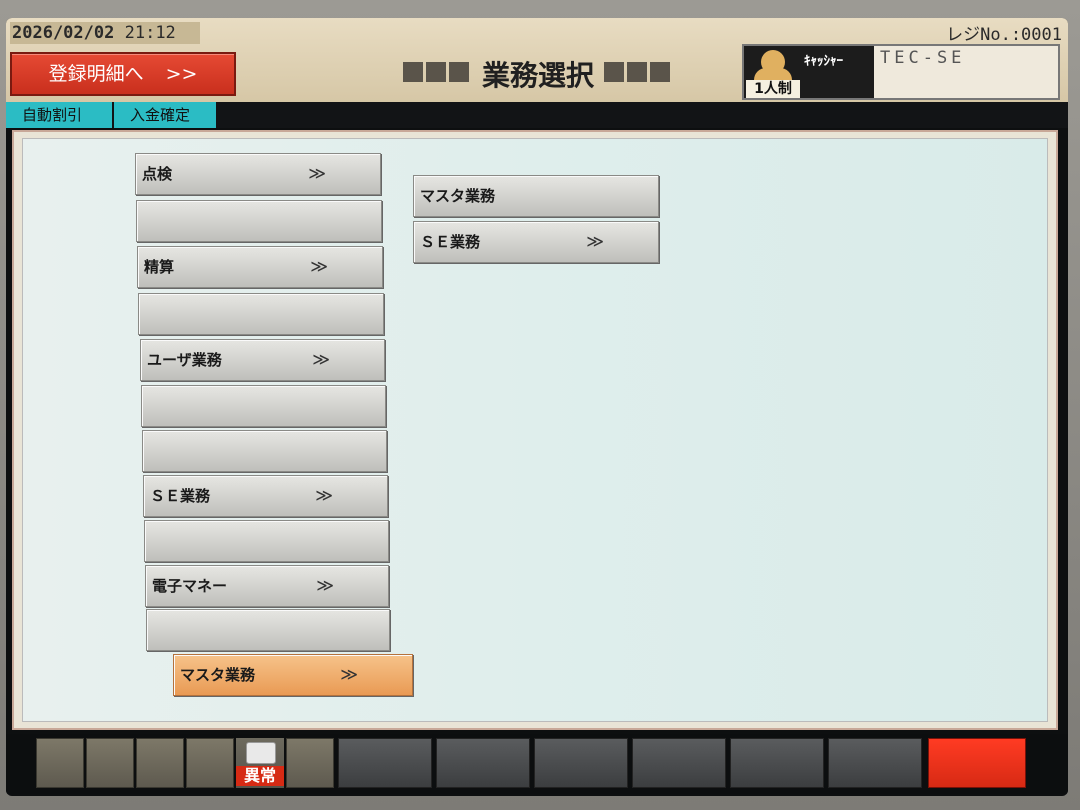 The width and height of the screenshot is (1080, 810). Describe the element at coordinates (267, 586) in the screenshot. I see `menu-e-money-button: 電子マネー ≫` at that location.